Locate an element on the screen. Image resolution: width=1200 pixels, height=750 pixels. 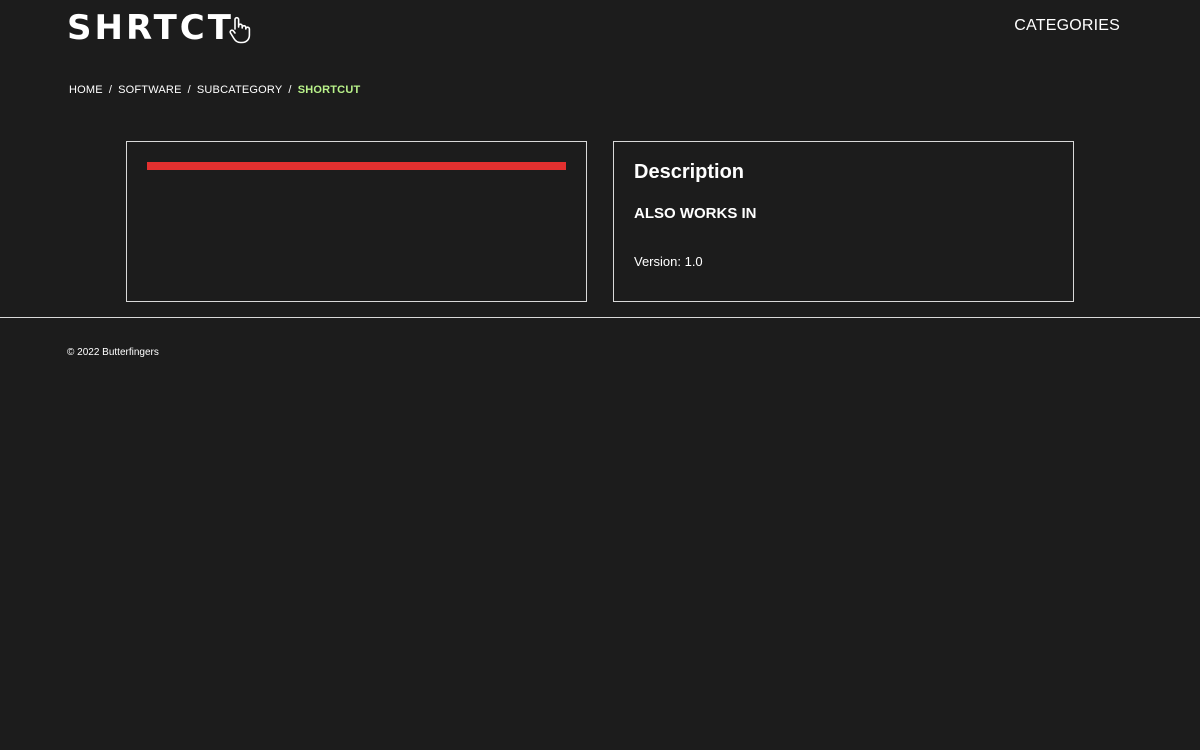
description-panel: Description ALSO WORKS IN Version: 1.0 is located at coordinates (843, 221).